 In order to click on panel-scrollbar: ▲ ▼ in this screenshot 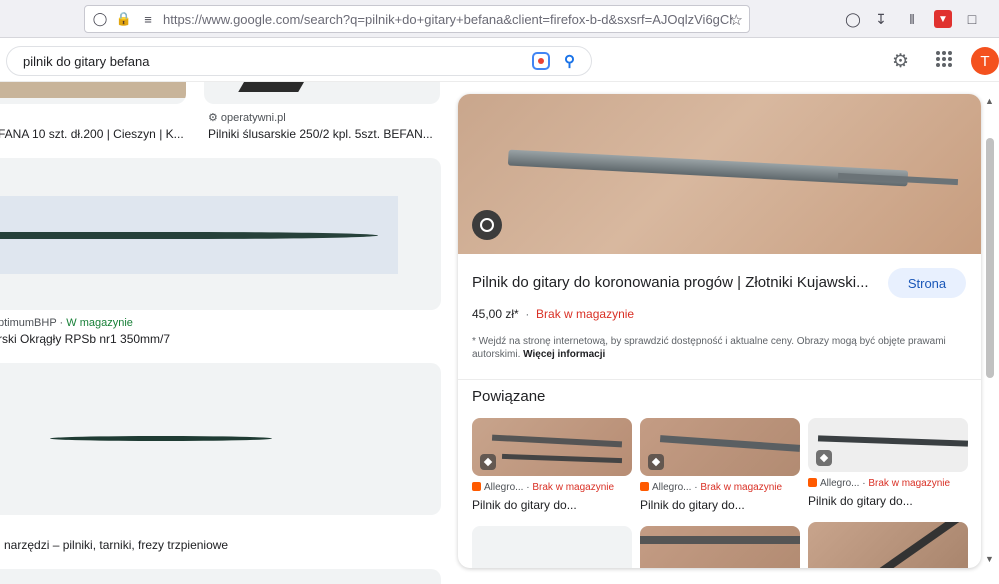, I will do `click(990, 331)`.